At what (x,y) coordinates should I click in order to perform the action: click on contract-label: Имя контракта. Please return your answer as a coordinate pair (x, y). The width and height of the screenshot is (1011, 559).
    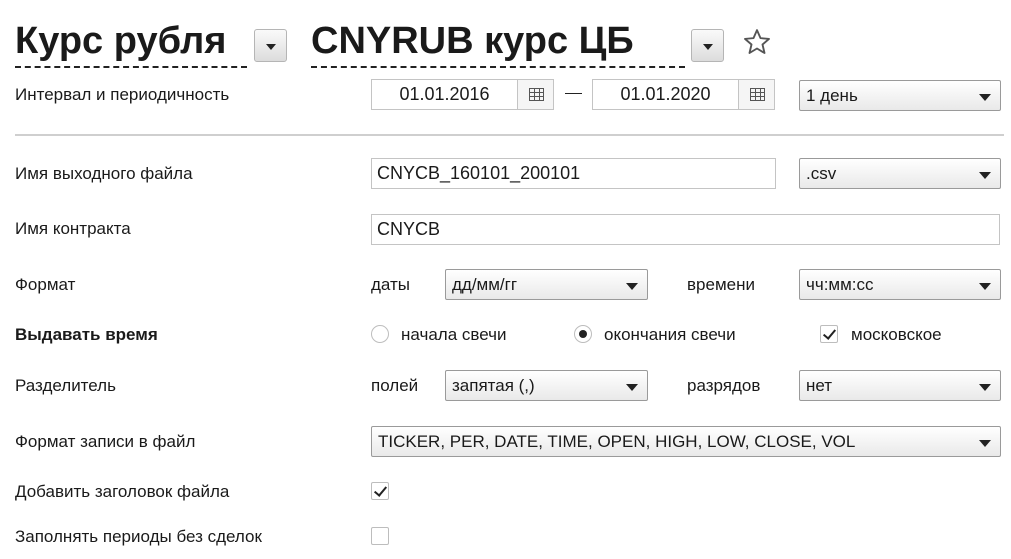
    Looking at the image, I should click on (73, 228).